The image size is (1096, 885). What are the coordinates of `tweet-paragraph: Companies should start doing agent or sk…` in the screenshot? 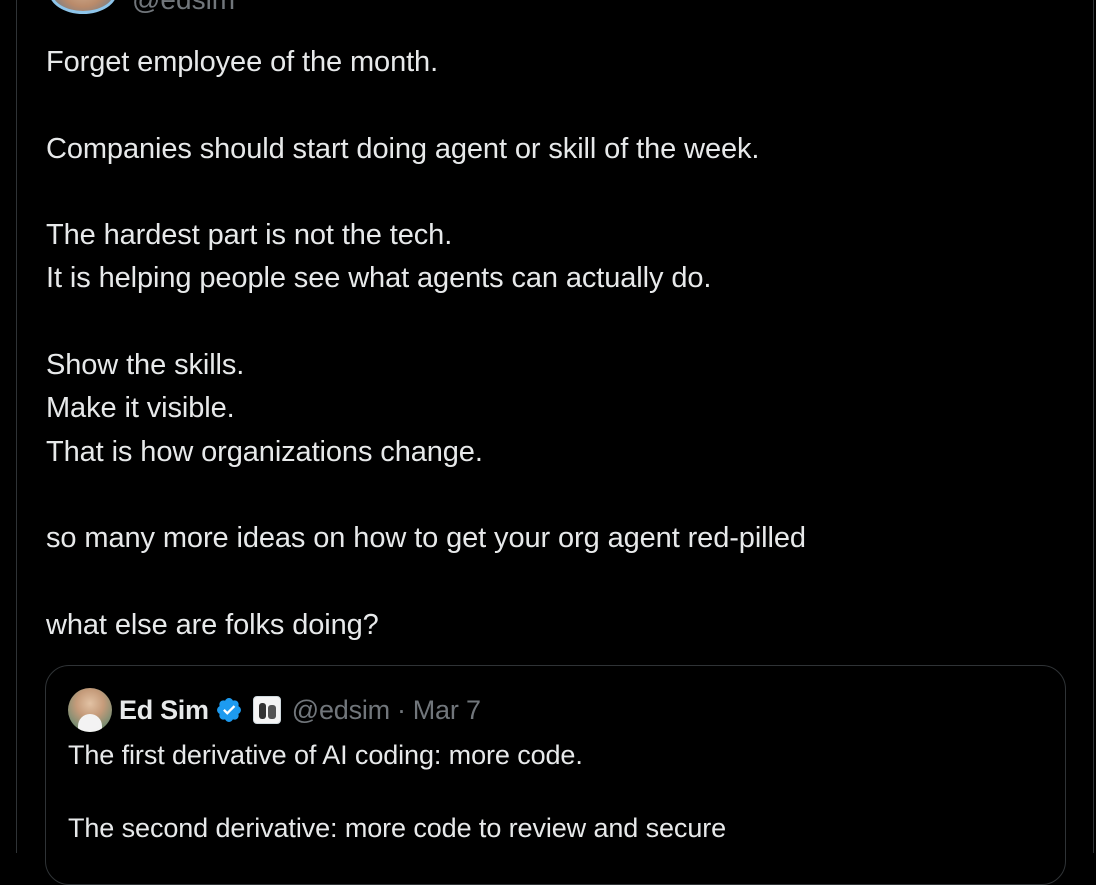 It's located at (546, 149).